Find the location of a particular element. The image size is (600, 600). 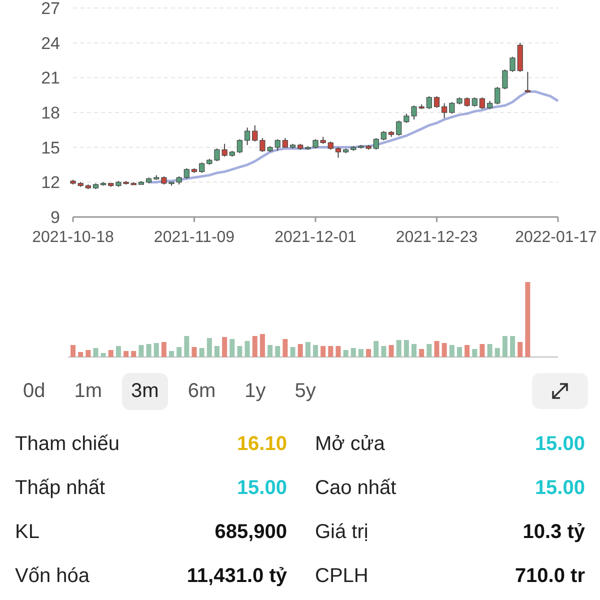

y-axis-label: 12 is located at coordinates (50, 182).